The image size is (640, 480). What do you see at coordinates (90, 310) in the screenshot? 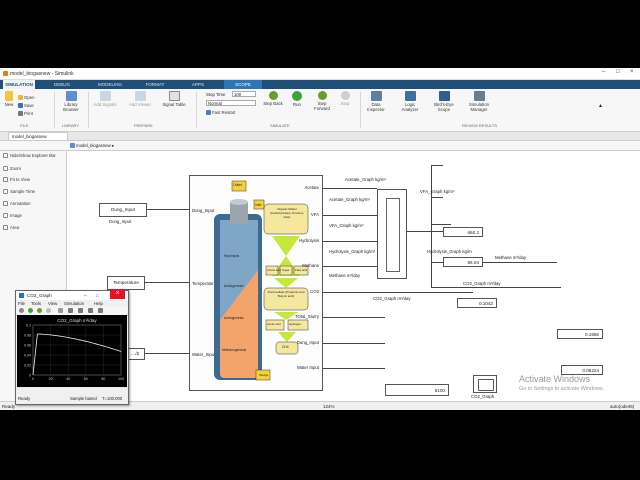
I see `autoscale-icon` at bounding box center [90, 310].